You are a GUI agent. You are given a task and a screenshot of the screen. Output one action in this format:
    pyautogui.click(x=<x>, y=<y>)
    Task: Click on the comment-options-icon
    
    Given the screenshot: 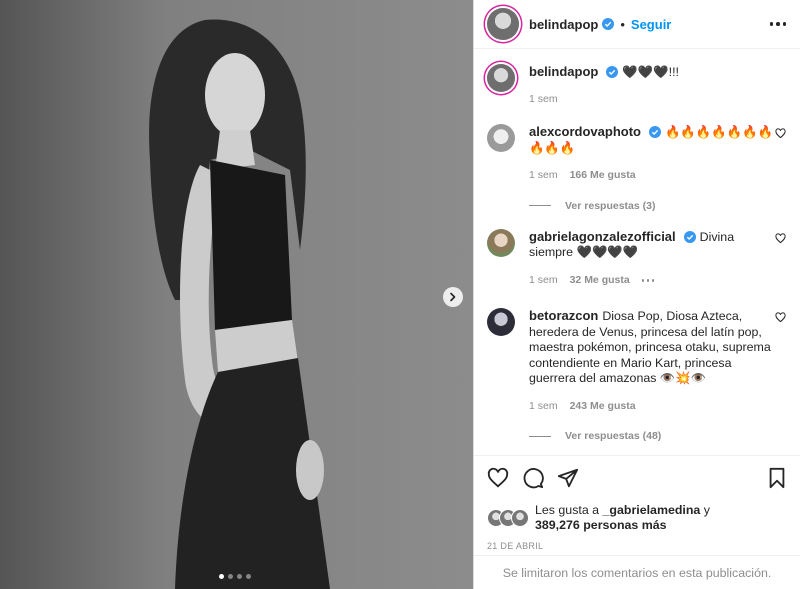 What is the action you would take?
    pyautogui.click(x=648, y=280)
    